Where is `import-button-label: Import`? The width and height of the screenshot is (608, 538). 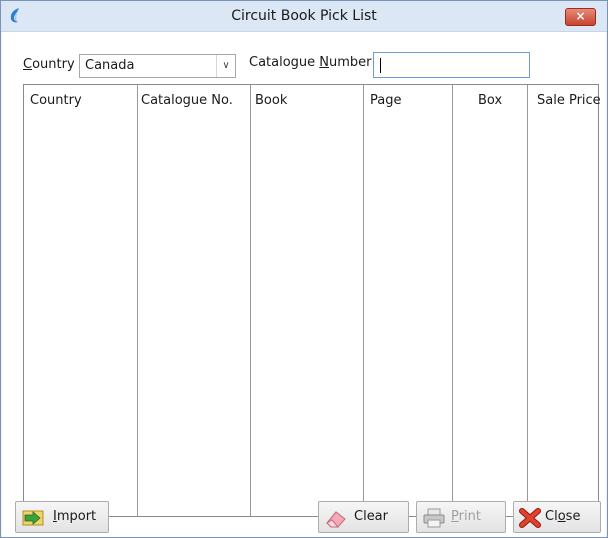 import-button-label: Import is located at coordinates (74, 517).